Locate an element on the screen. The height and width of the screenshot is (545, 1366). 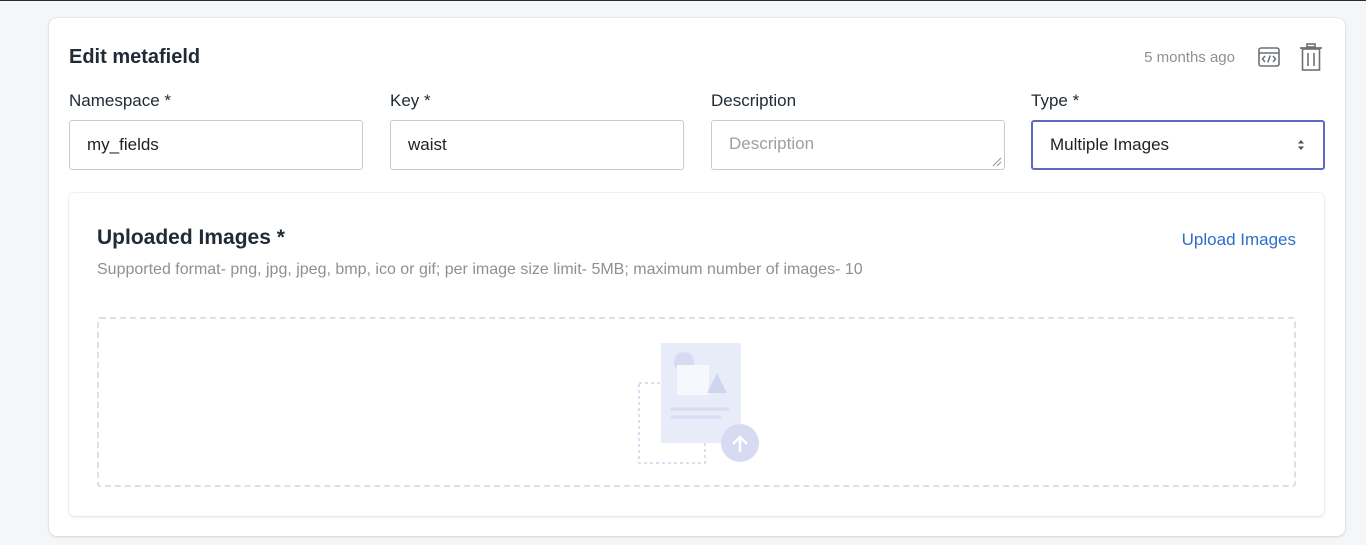
card-meta: 5 months ago is located at coordinates (1233, 57).